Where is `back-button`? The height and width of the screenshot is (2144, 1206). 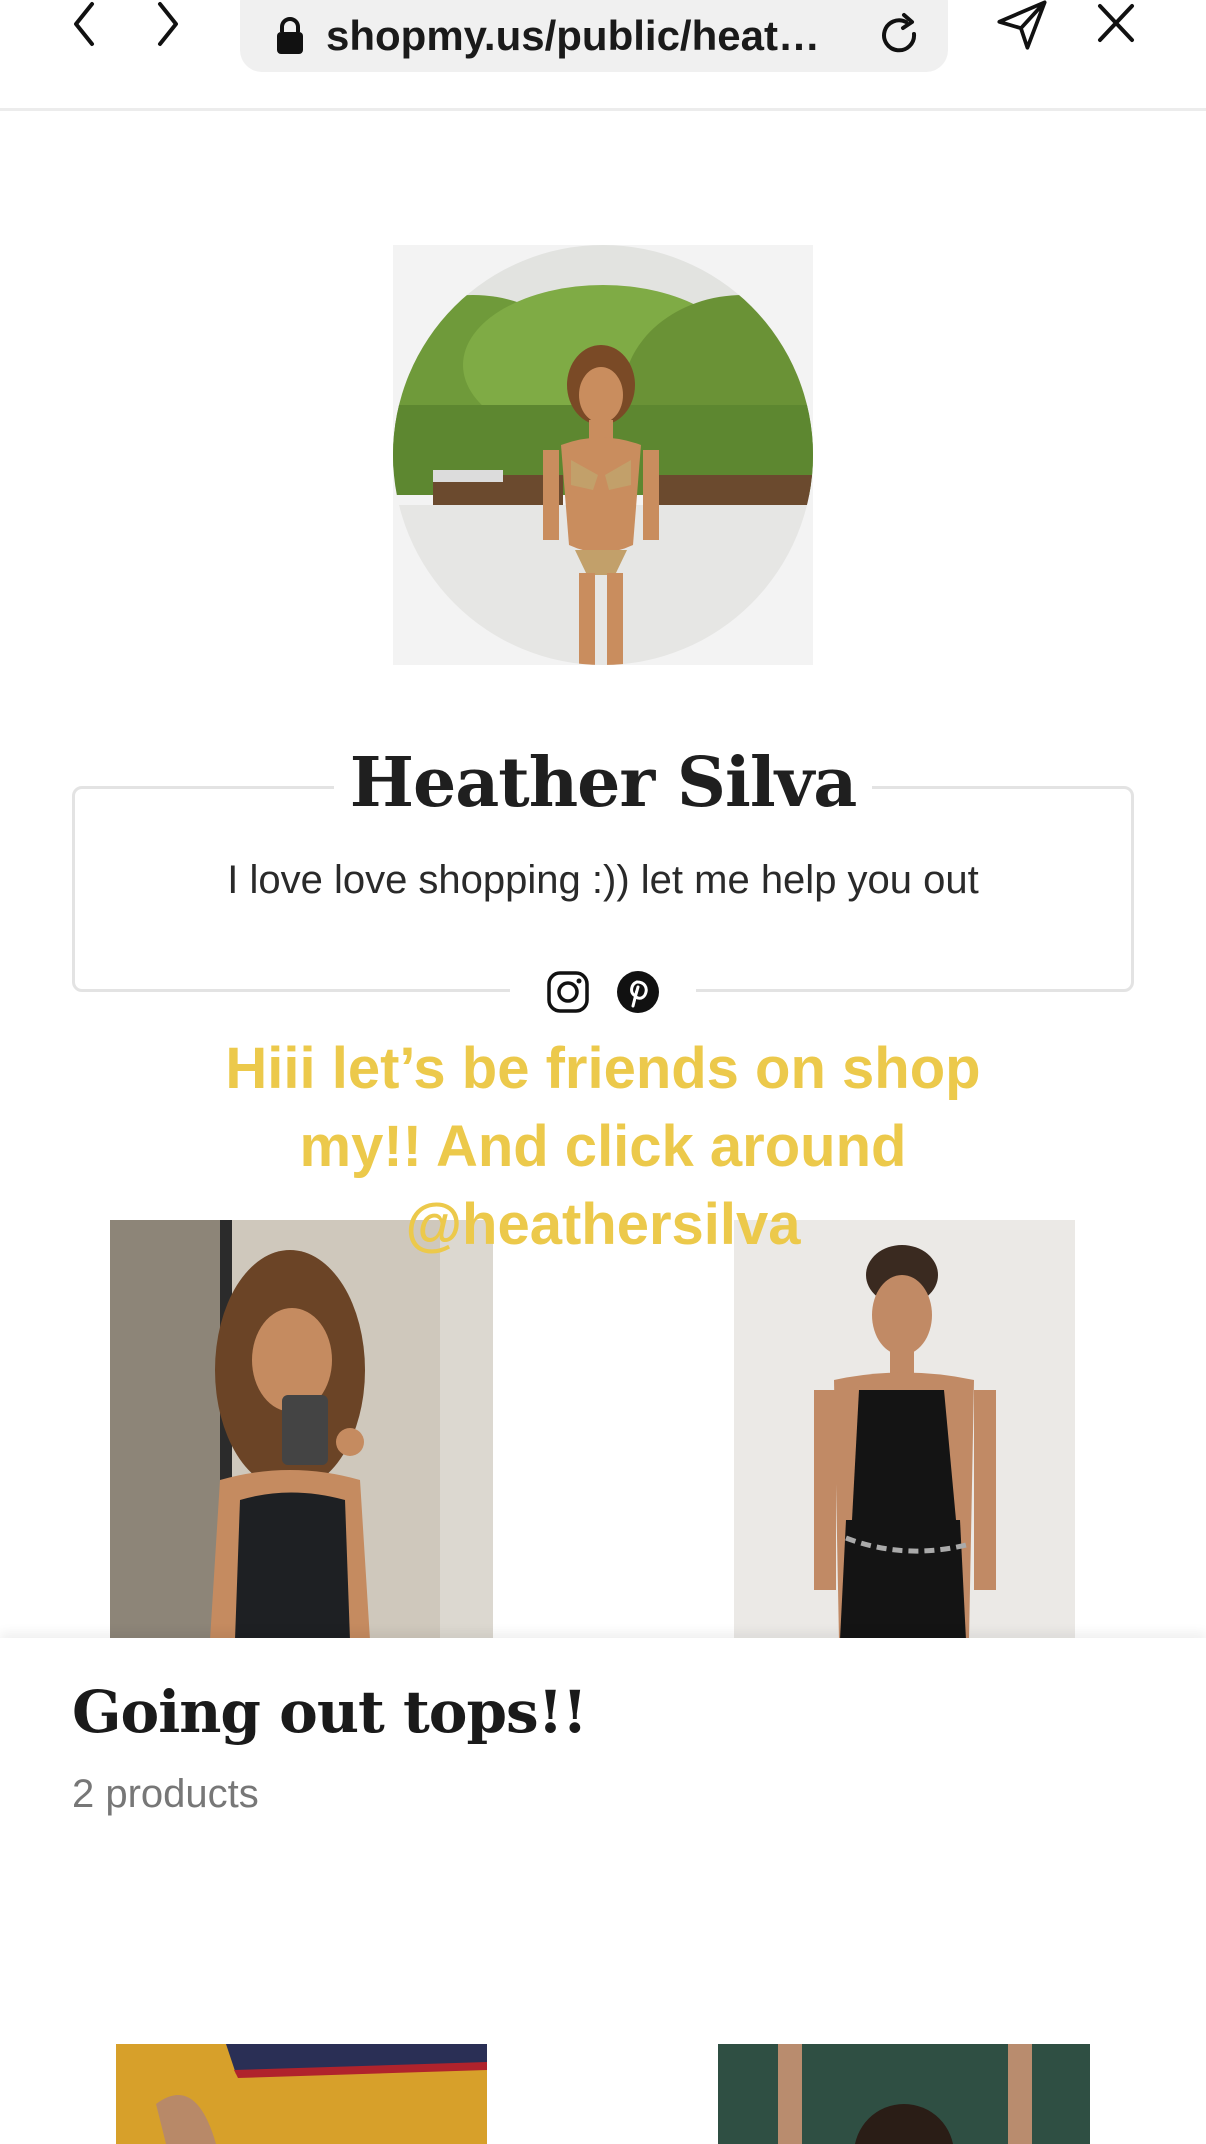 back-button is located at coordinates (84, 25).